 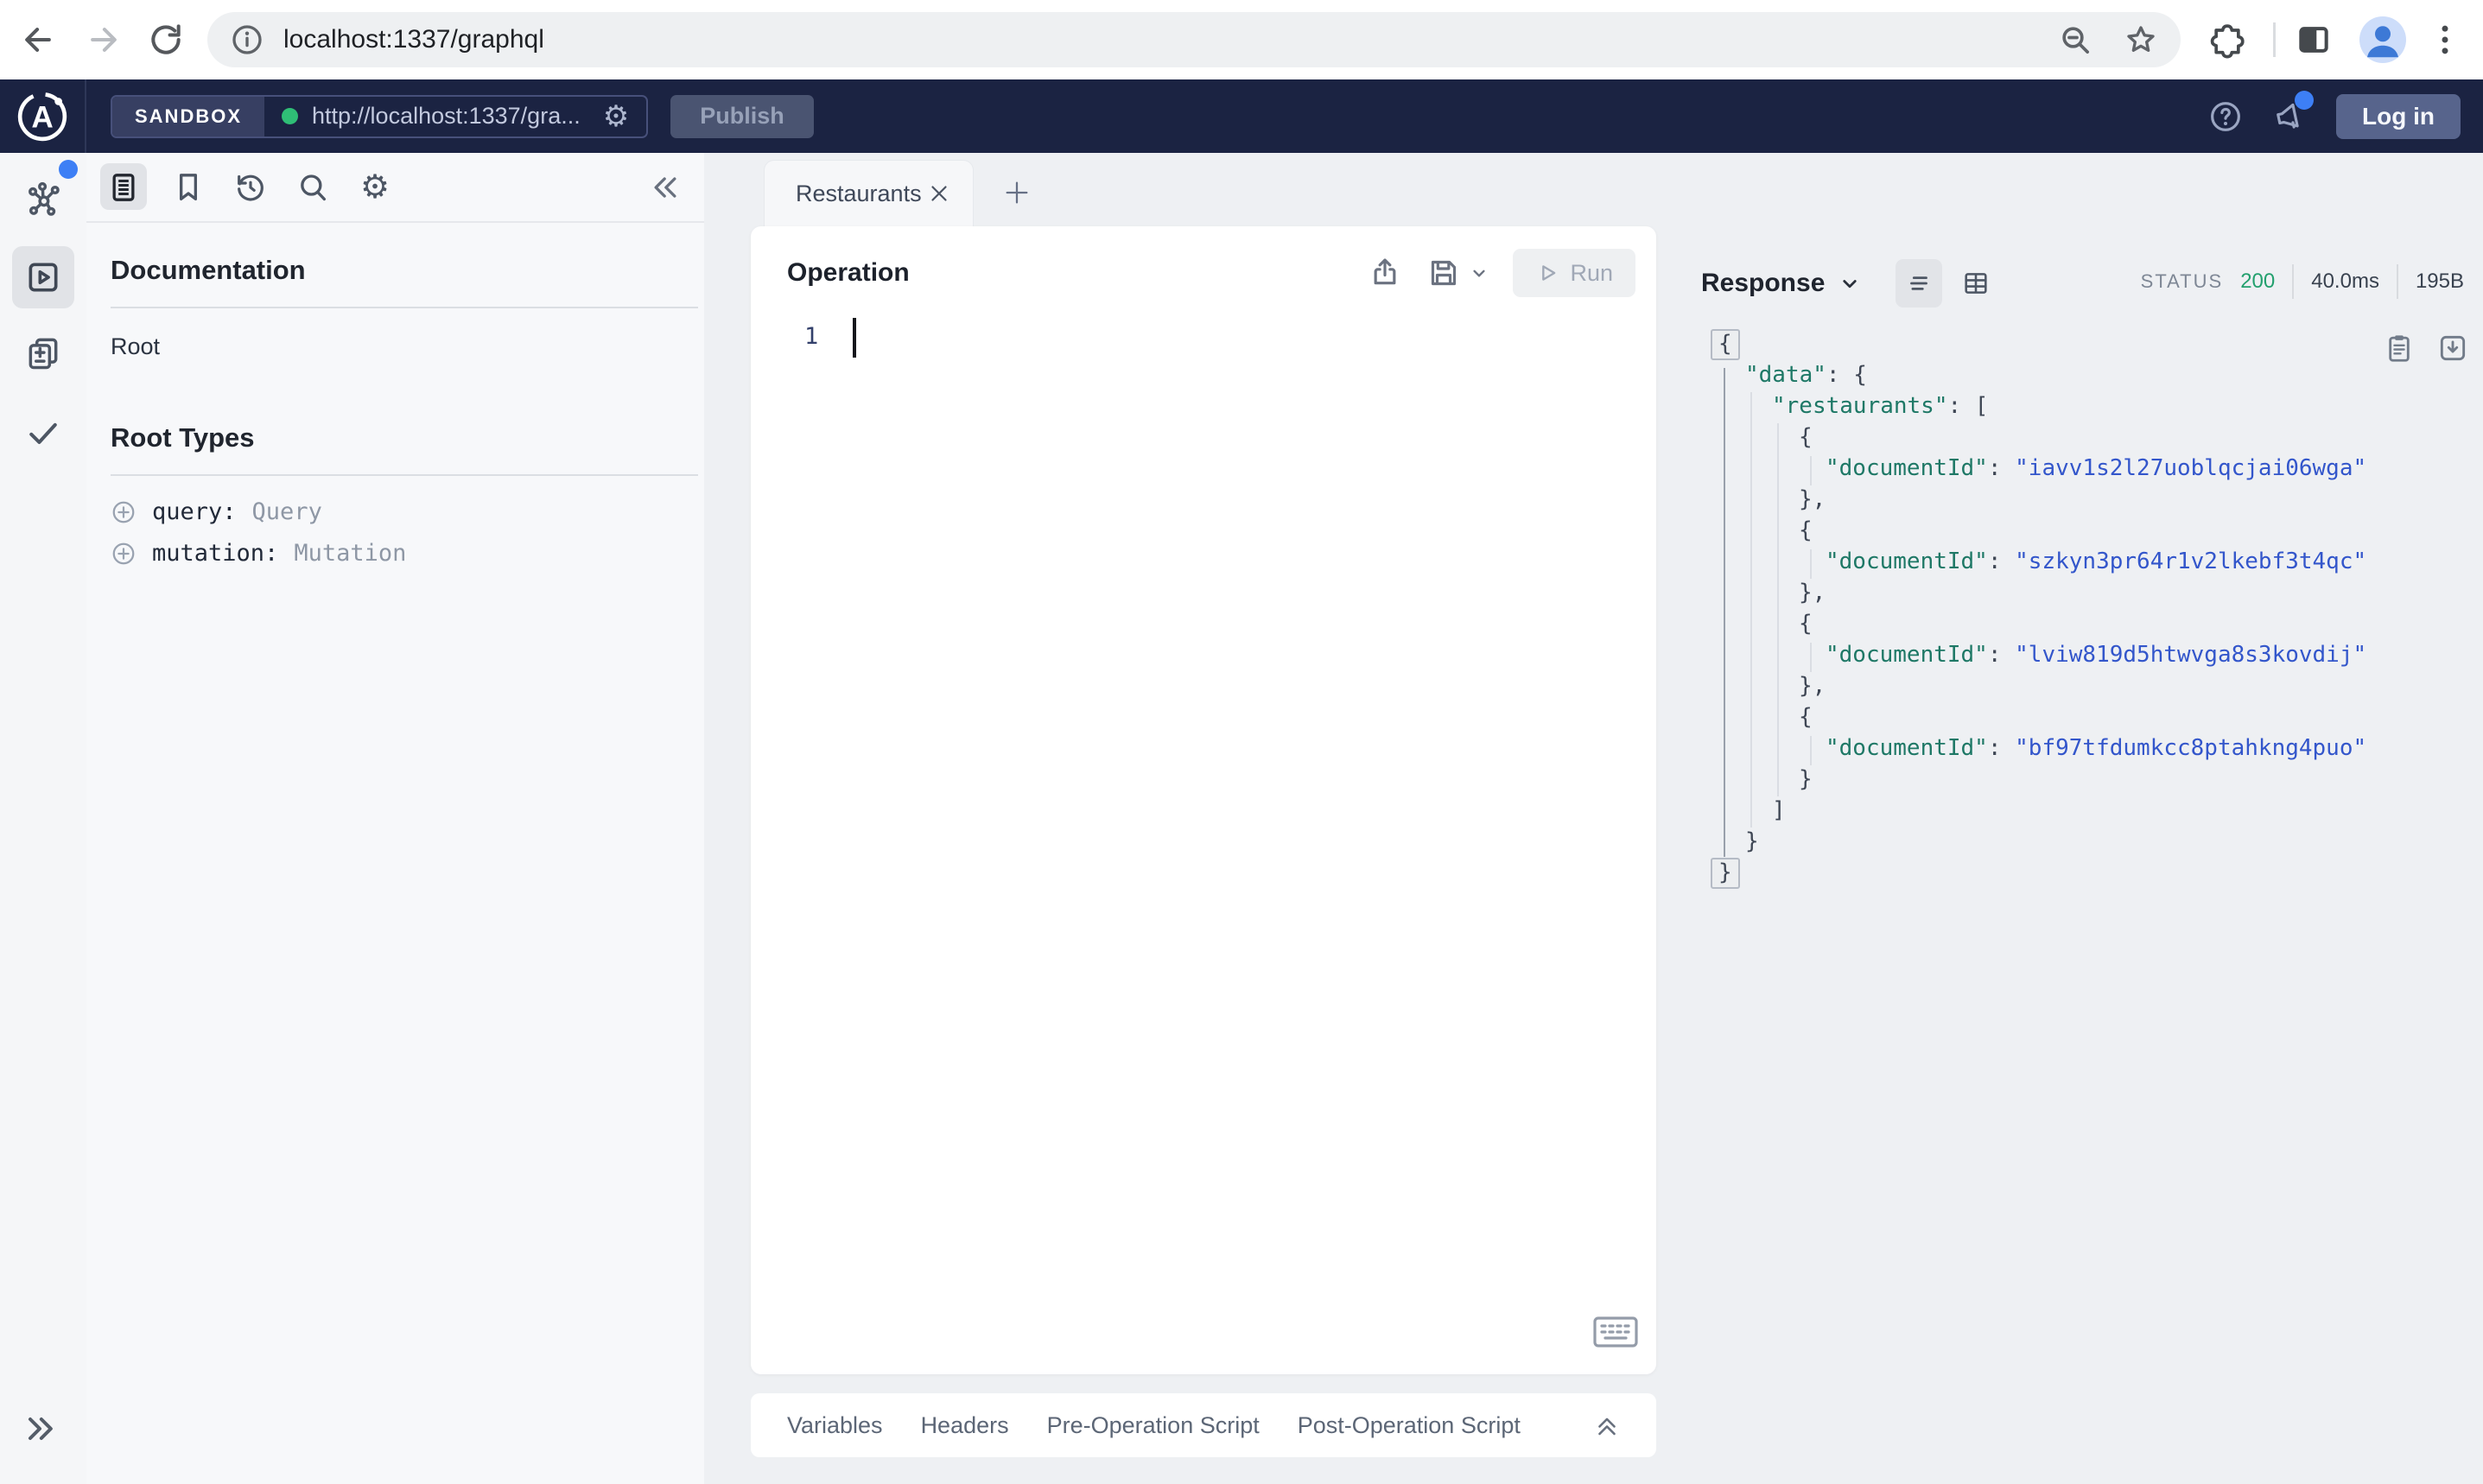 I want to click on run-button: Run, so click(x=1574, y=273).